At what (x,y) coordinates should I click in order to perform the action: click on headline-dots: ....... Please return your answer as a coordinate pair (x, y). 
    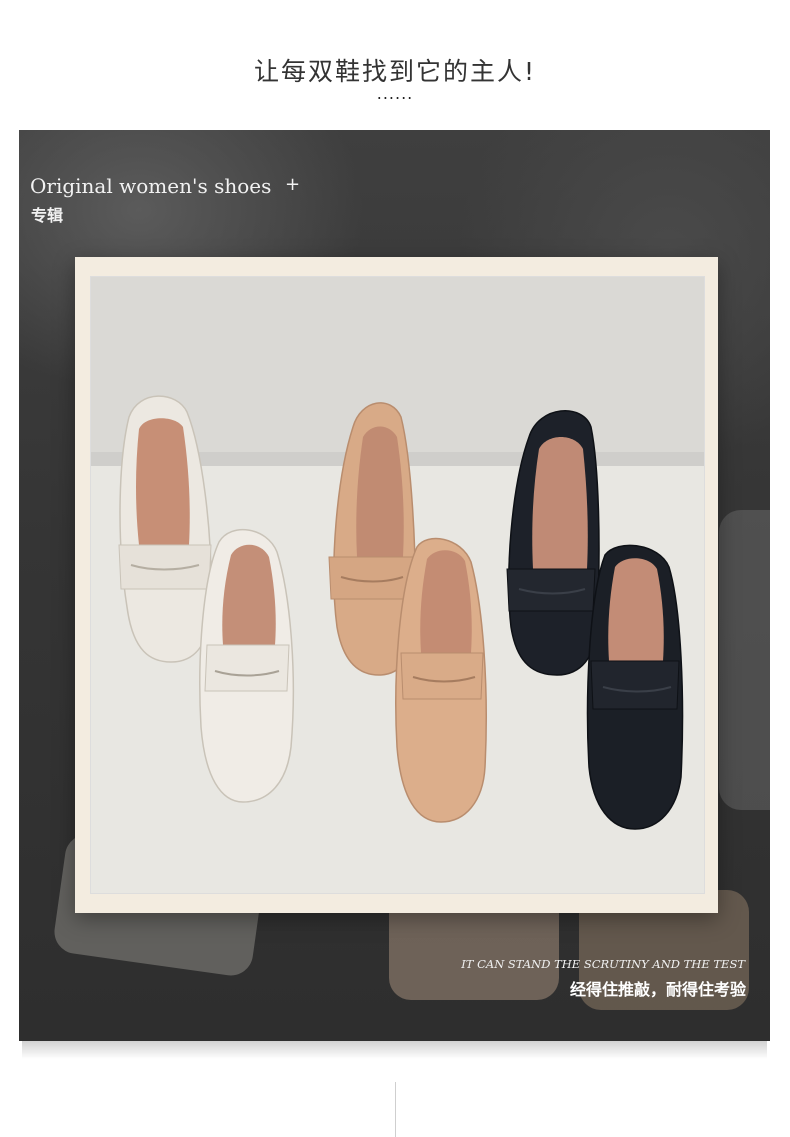
    Looking at the image, I should click on (395, 93).